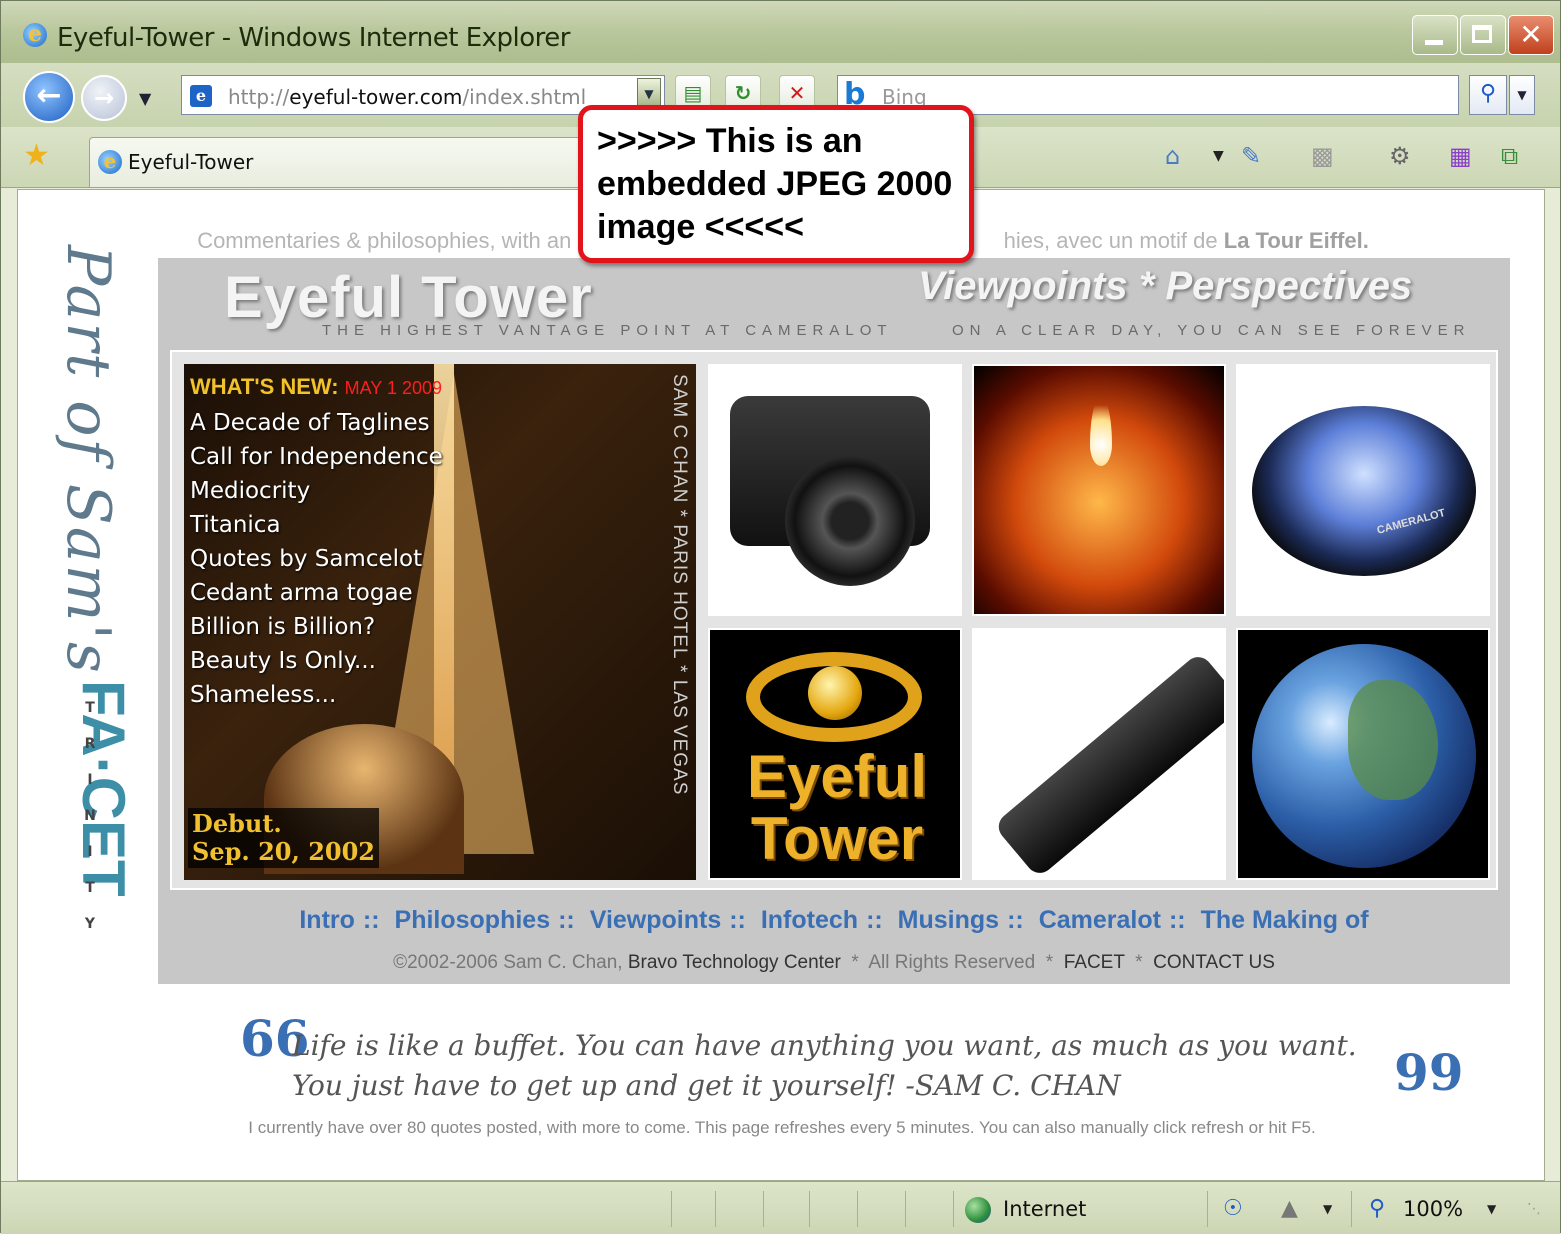 The width and height of the screenshot is (1561, 1234). What do you see at coordinates (1534, 1209) in the screenshot?
I see `resize-grip-icon: ⋱` at bounding box center [1534, 1209].